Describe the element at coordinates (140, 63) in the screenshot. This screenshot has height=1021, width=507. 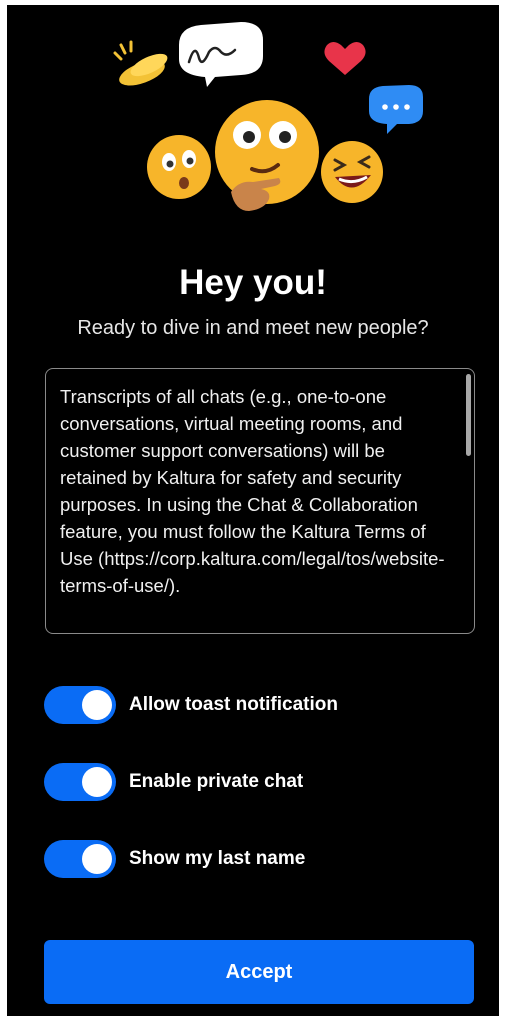
I see `clapping-hands-icon` at that location.